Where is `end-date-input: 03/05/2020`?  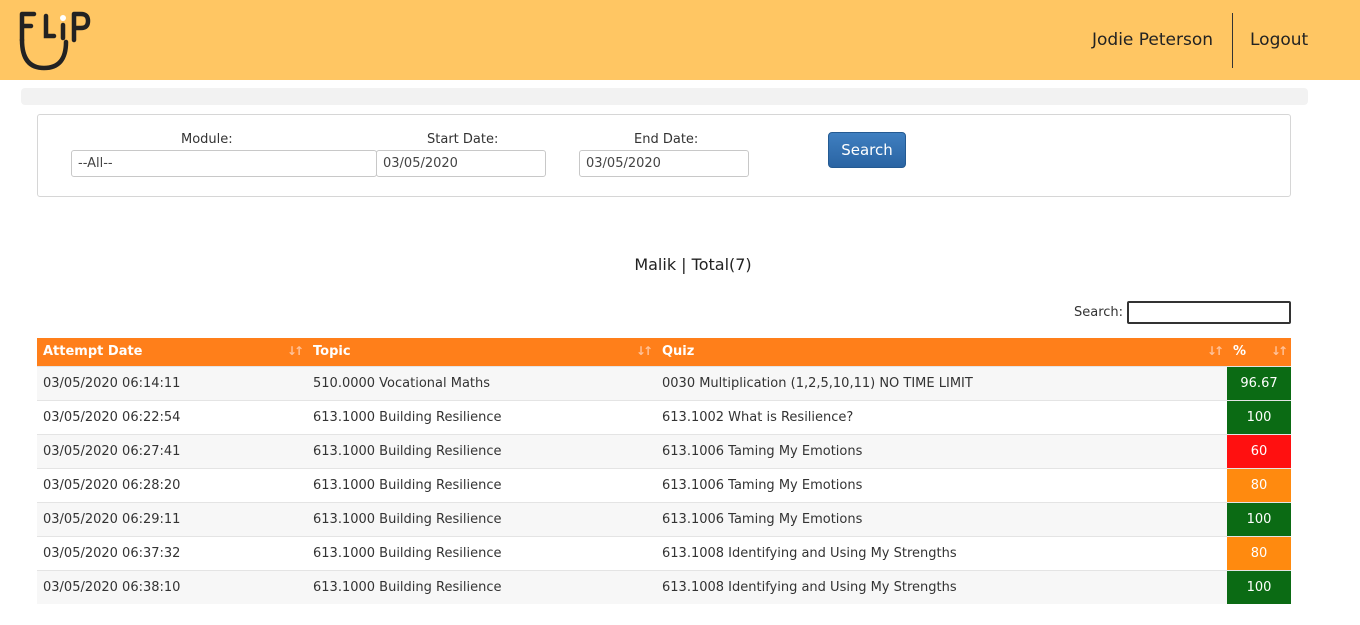 end-date-input: 03/05/2020 is located at coordinates (664, 163).